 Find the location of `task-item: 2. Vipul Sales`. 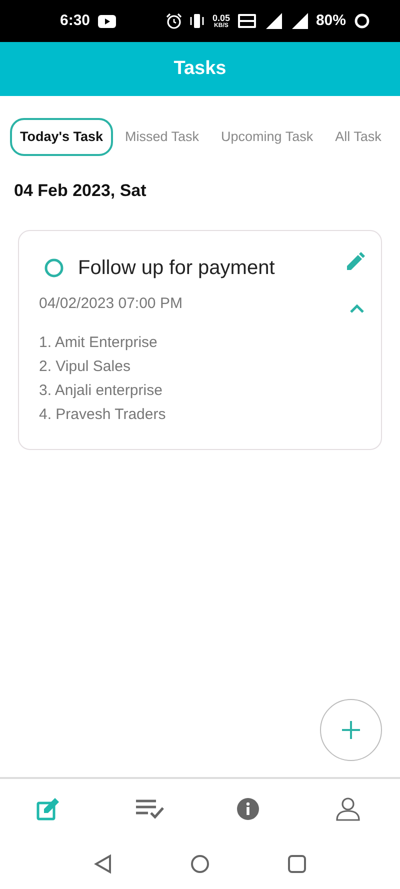

task-item: 2. Vipul Sales is located at coordinates (84, 367).